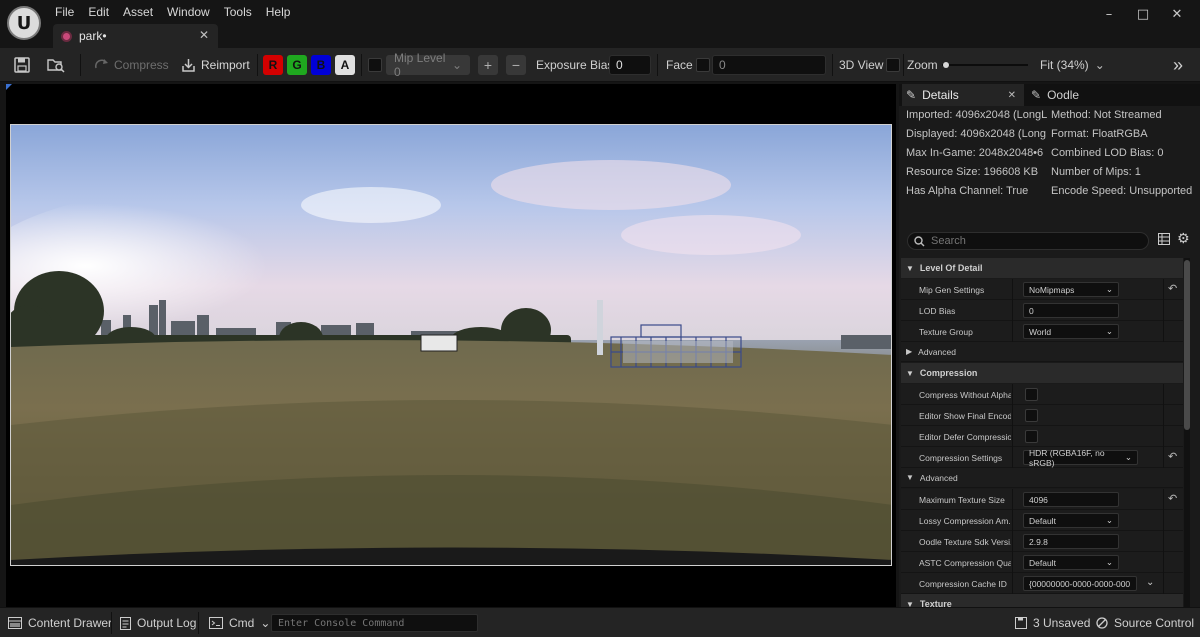 The height and width of the screenshot is (637, 1200). I want to click on save-button, so click(22, 65).